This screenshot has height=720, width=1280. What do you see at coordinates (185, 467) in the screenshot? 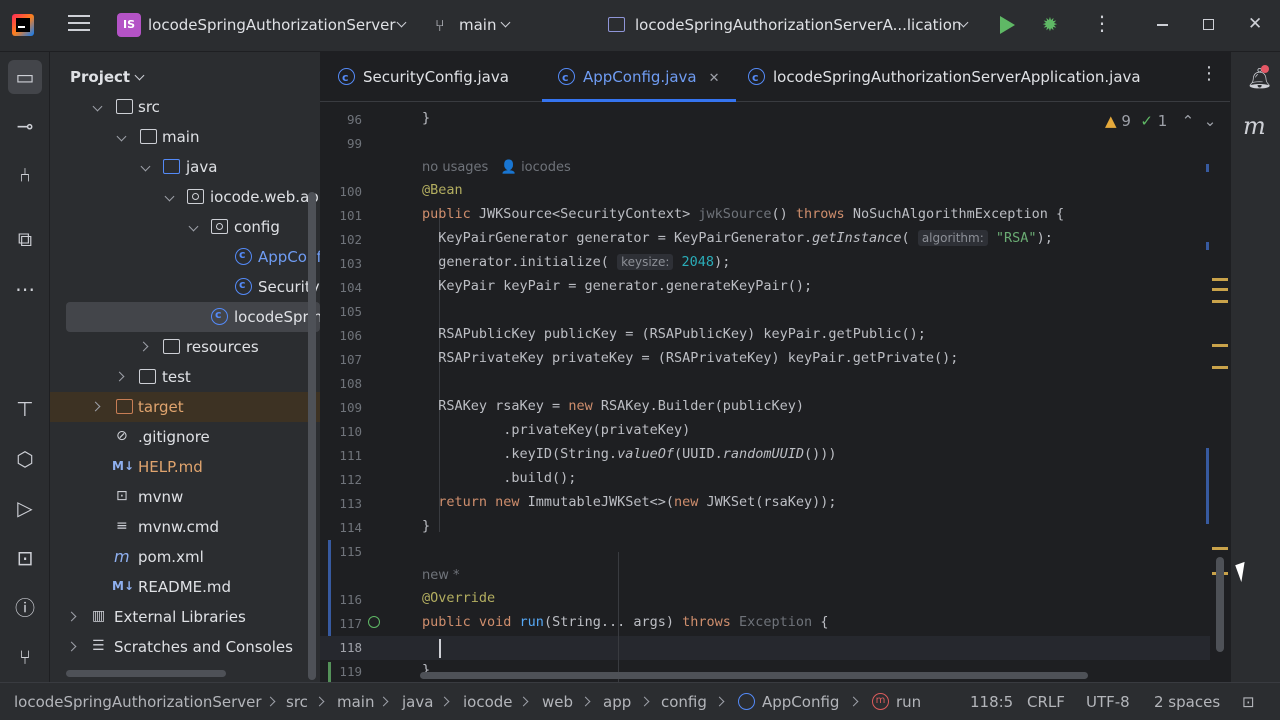
I see `tree-item-help-md: M↓ HELP.md` at bounding box center [185, 467].